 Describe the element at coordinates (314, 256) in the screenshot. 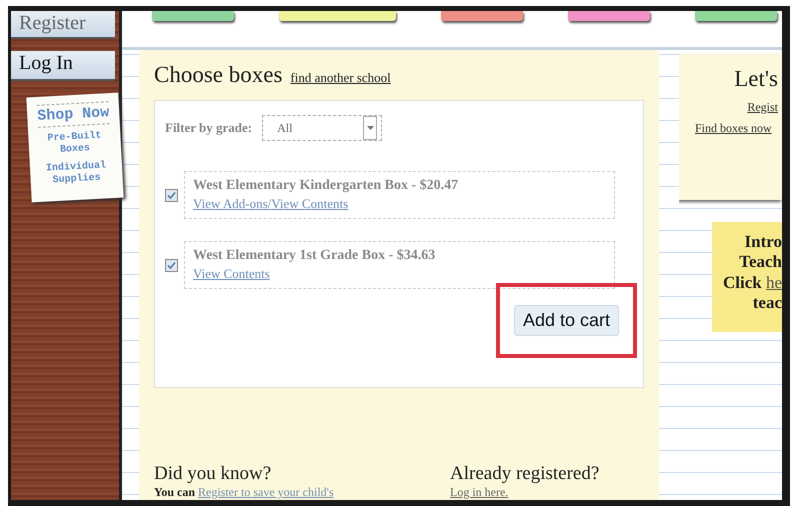

I see `box-name: West Elementary 1st Grade Box - $34.63` at that location.